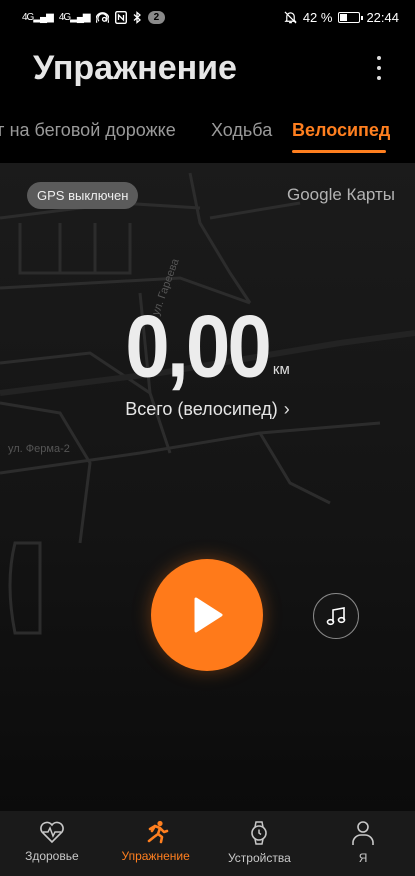  I want to click on signal-icon: 4G▂▄▆, so click(38, 17).